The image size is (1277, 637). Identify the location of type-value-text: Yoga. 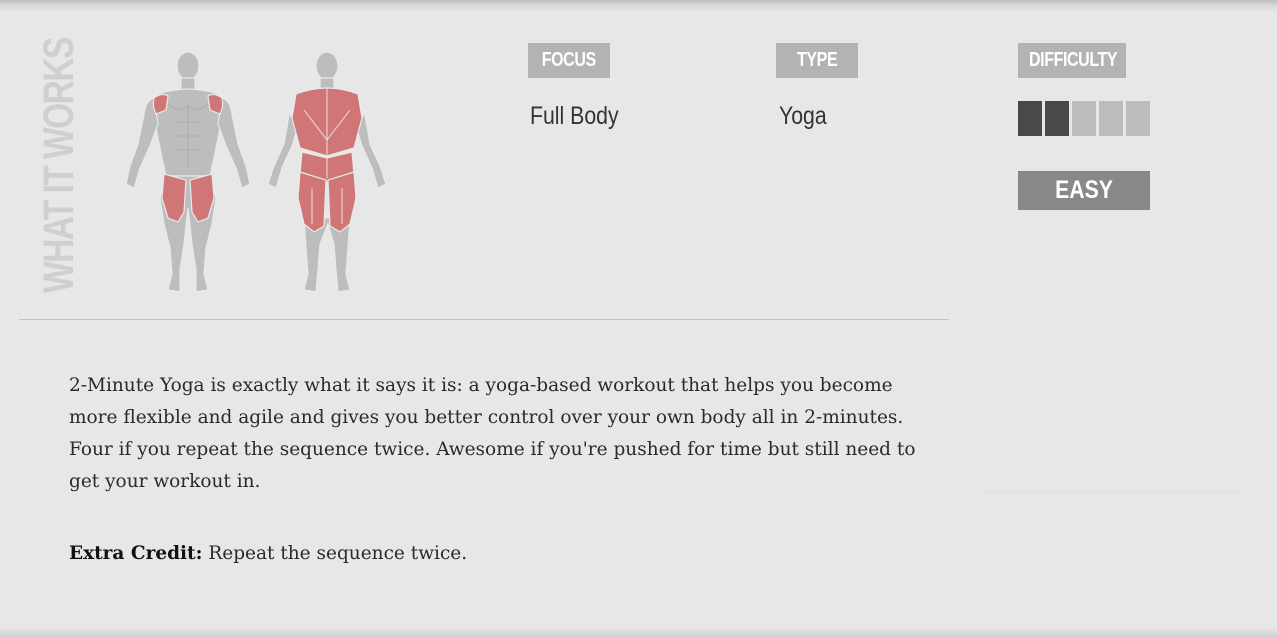
(803, 116).